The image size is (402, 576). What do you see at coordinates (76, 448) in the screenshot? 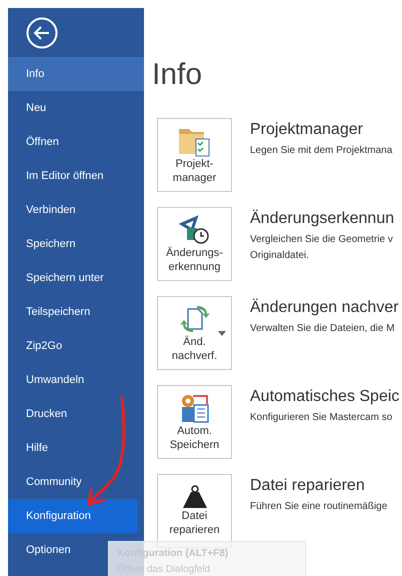
I see `menu-item: Hilfe` at bounding box center [76, 448].